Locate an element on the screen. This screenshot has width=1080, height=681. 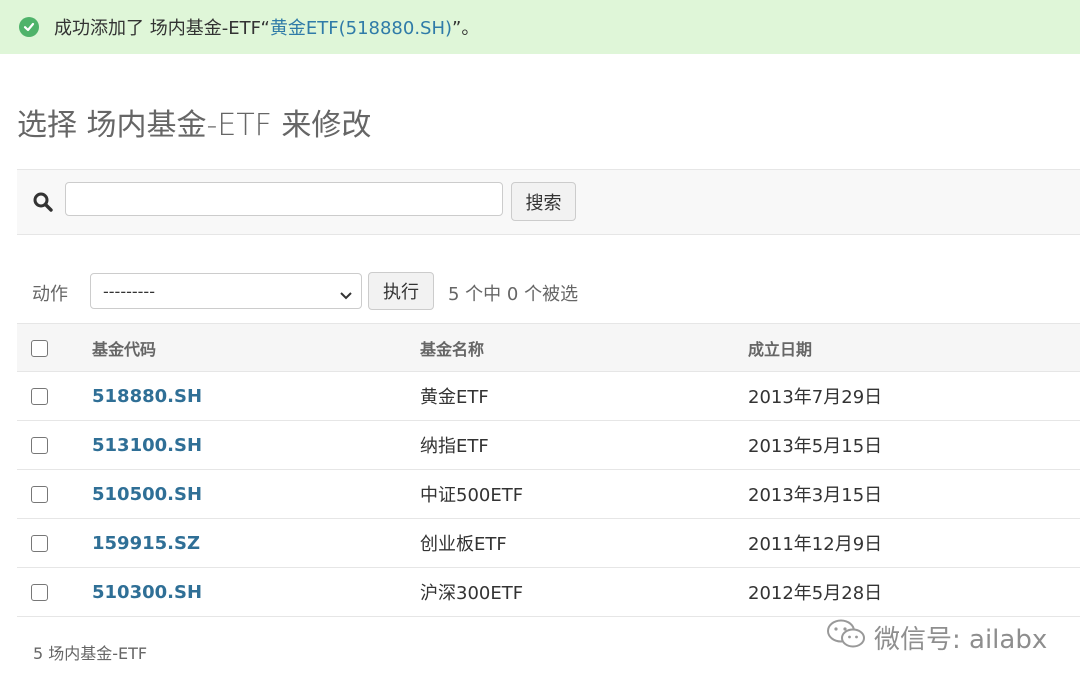
table-row: 518880.SH 黄金ETF 2013年7月29日 is located at coordinates (548, 396).